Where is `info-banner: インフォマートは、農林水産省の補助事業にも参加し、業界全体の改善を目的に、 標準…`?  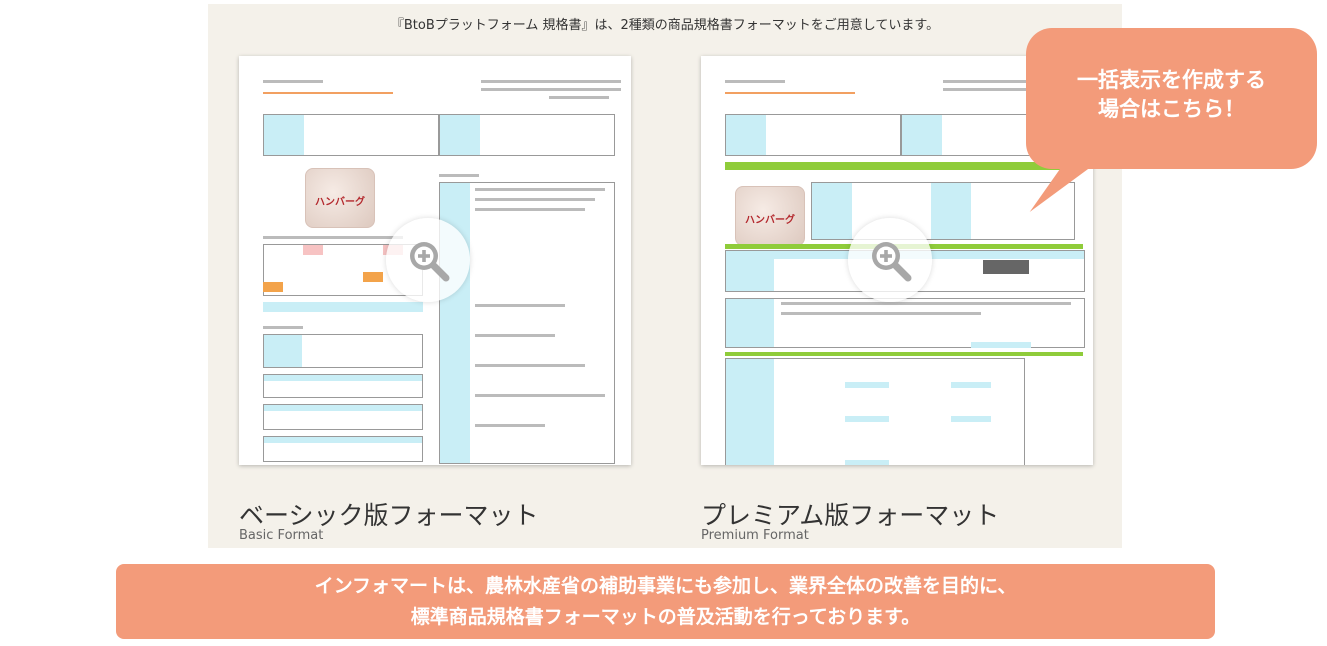 info-banner: インフォマートは、農林水産省の補助事業にも参加し、業界全体の改善を目的に、 標準… is located at coordinates (665, 601).